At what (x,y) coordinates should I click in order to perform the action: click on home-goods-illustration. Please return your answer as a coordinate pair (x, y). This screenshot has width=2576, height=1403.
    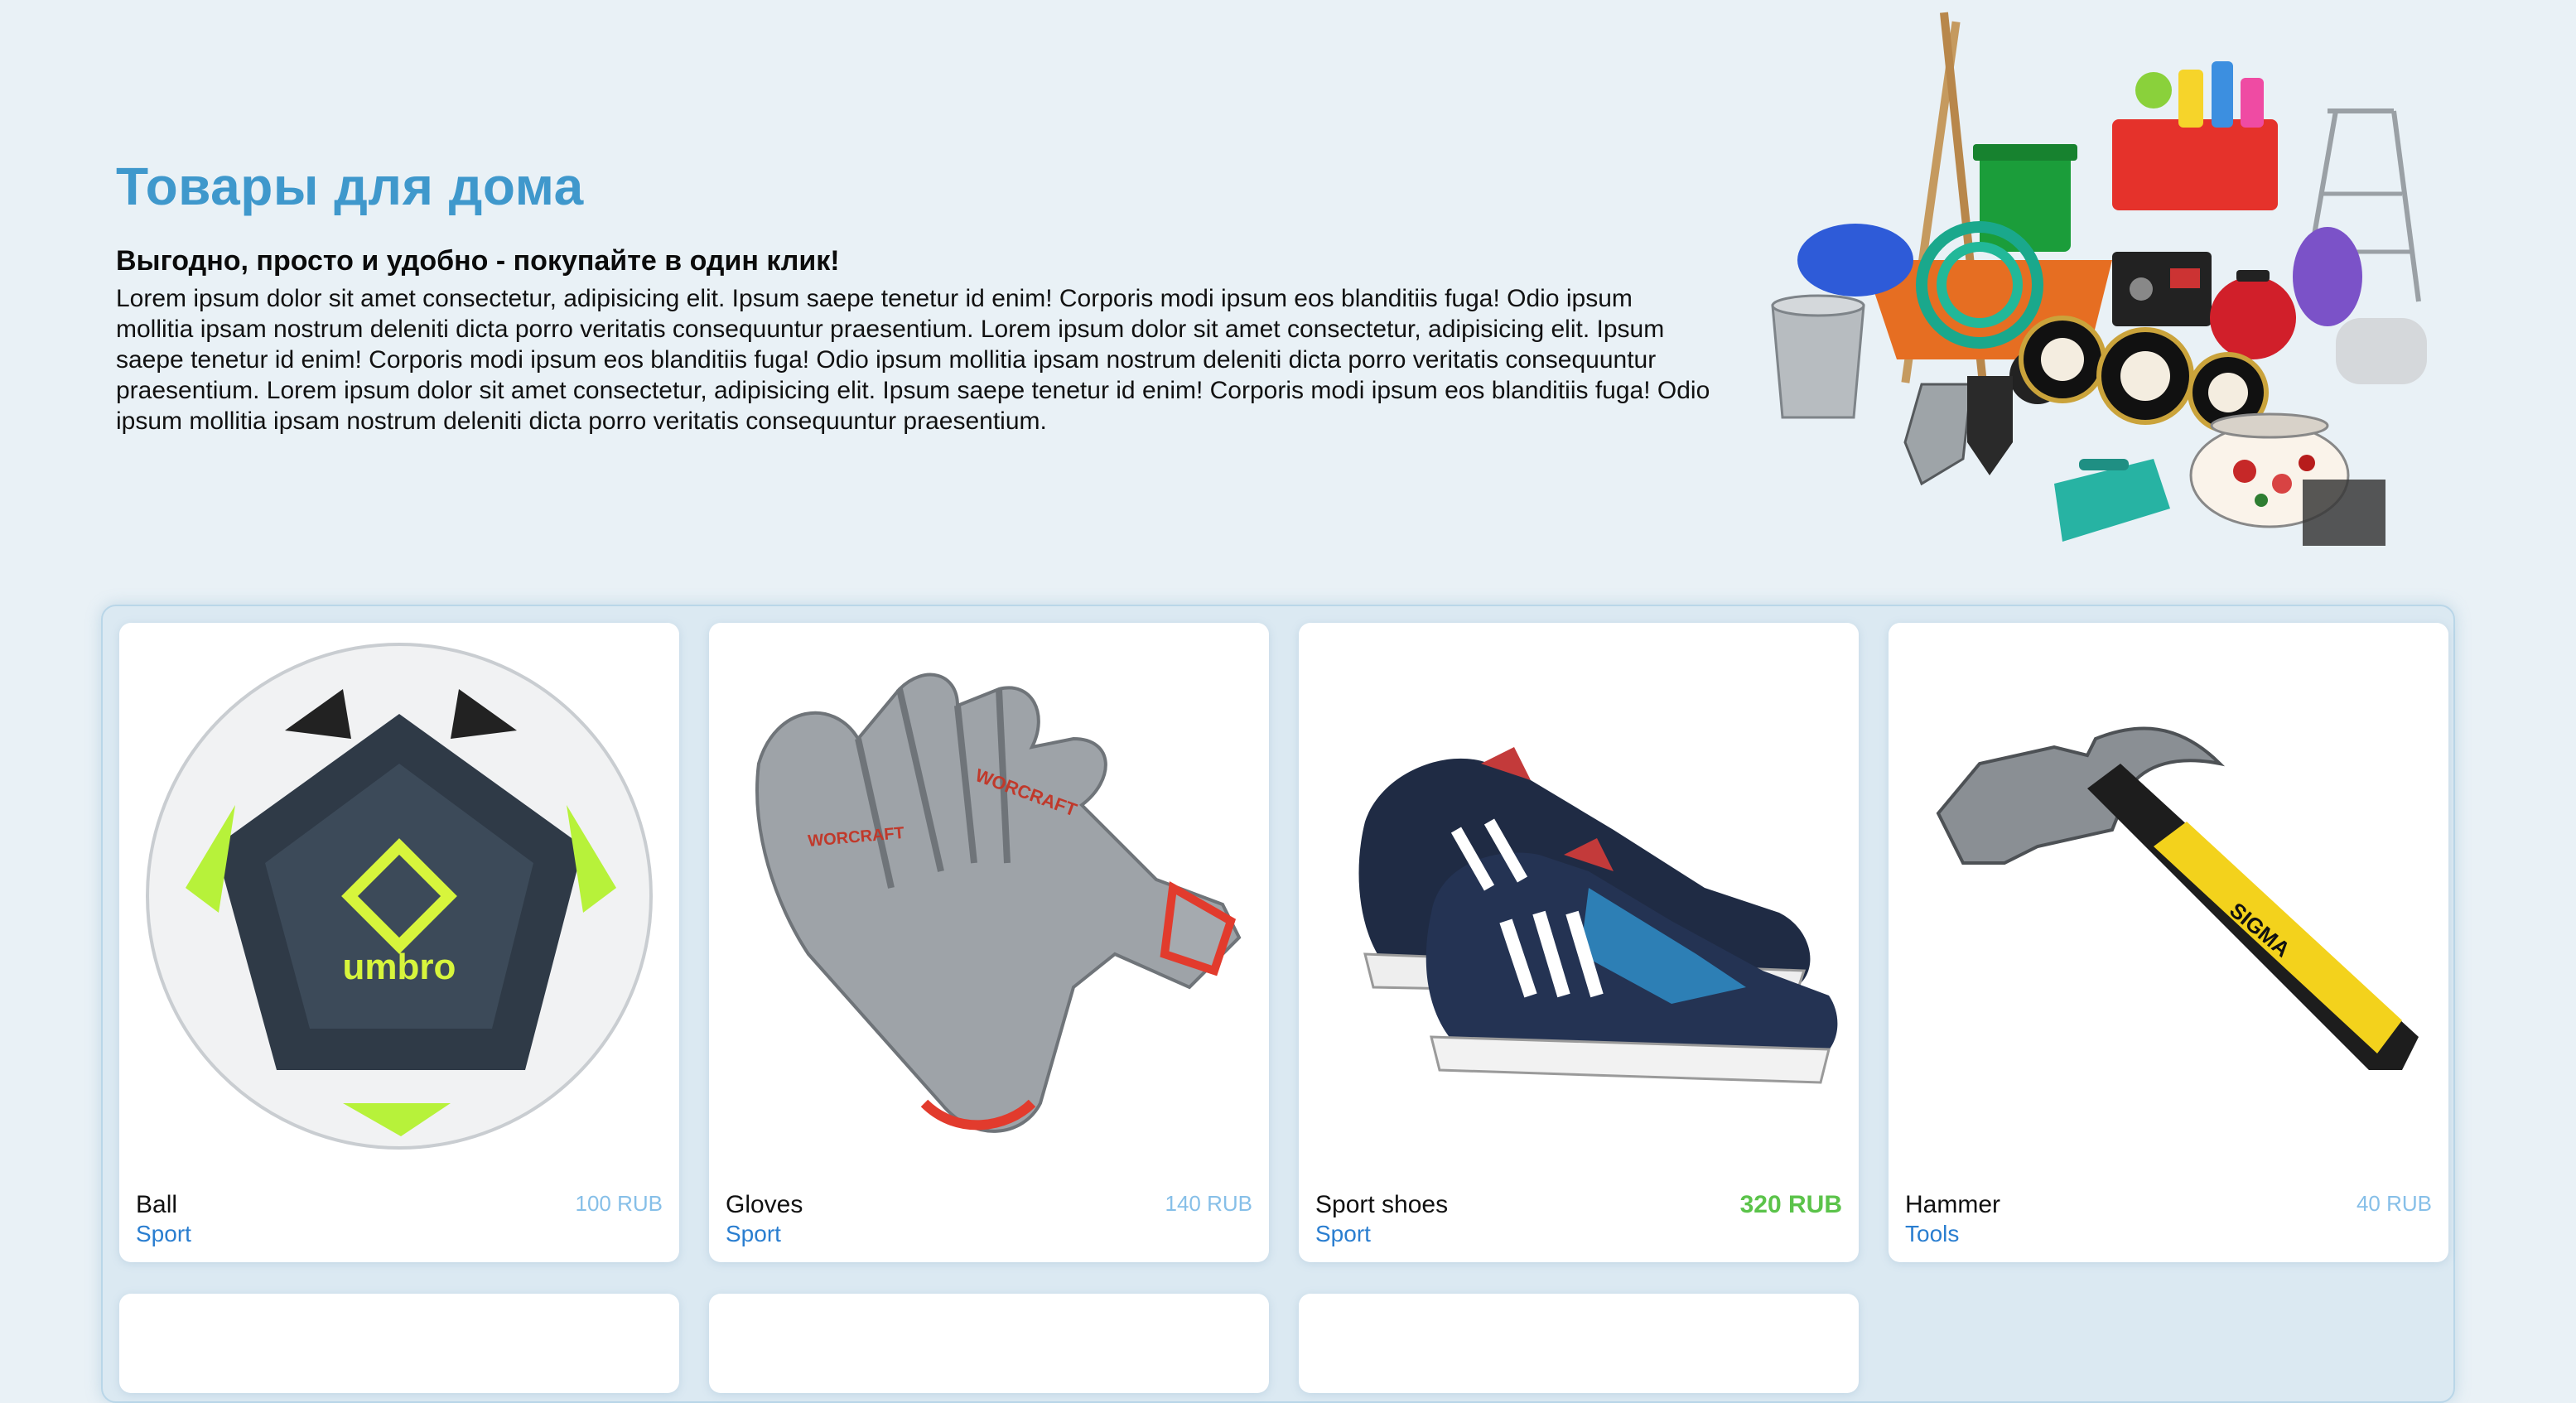
    Looking at the image, I should click on (2099, 279).